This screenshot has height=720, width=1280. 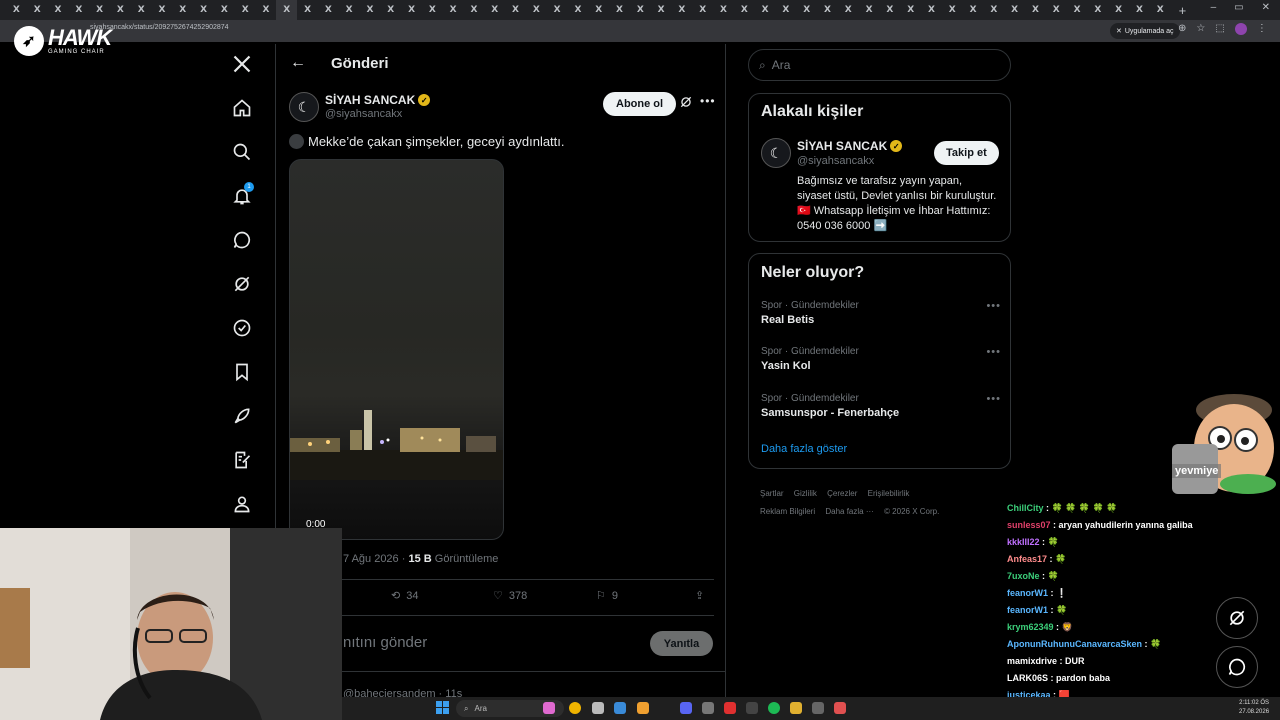 What do you see at coordinates (396, 349) in the screenshot?
I see `tweet-video: 0:00` at bounding box center [396, 349].